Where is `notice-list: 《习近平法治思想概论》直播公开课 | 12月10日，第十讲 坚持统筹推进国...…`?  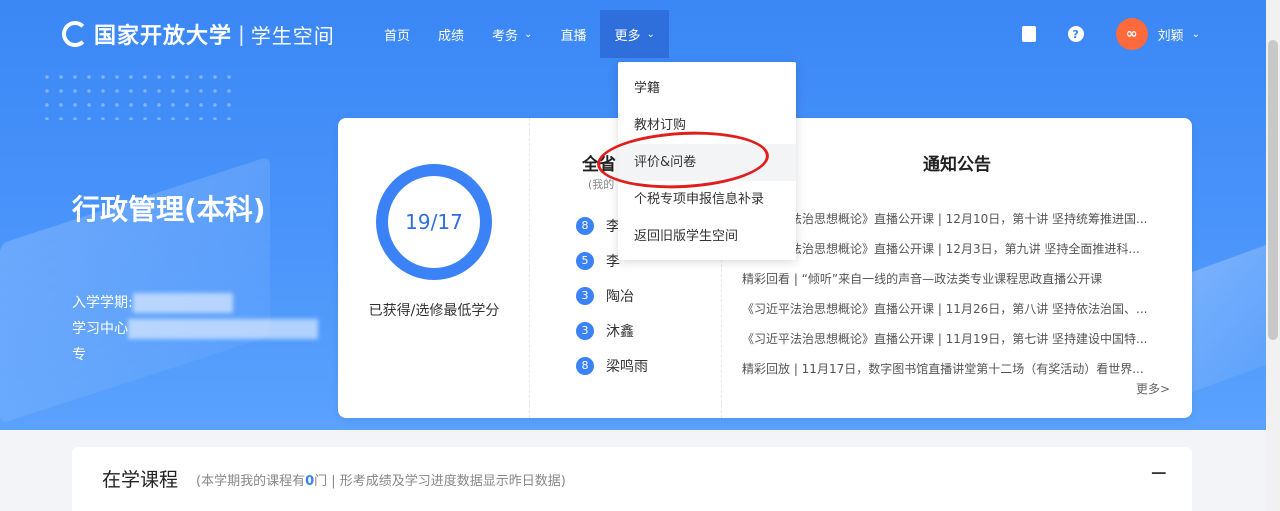 notice-list: 《习近平法治思想概论》直播公开课 | 12月10日，第十讲 坚持统筹推进国...… is located at coordinates (962, 294).